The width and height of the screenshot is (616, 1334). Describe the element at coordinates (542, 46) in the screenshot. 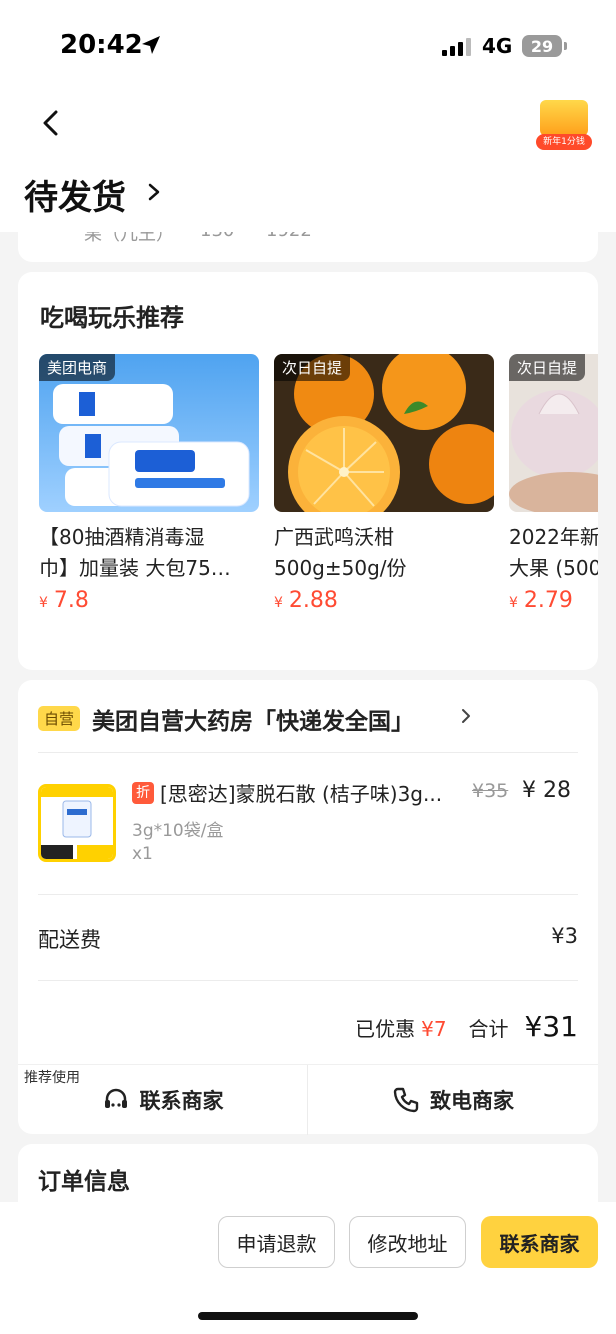

I see `battery-icon: 29` at that location.